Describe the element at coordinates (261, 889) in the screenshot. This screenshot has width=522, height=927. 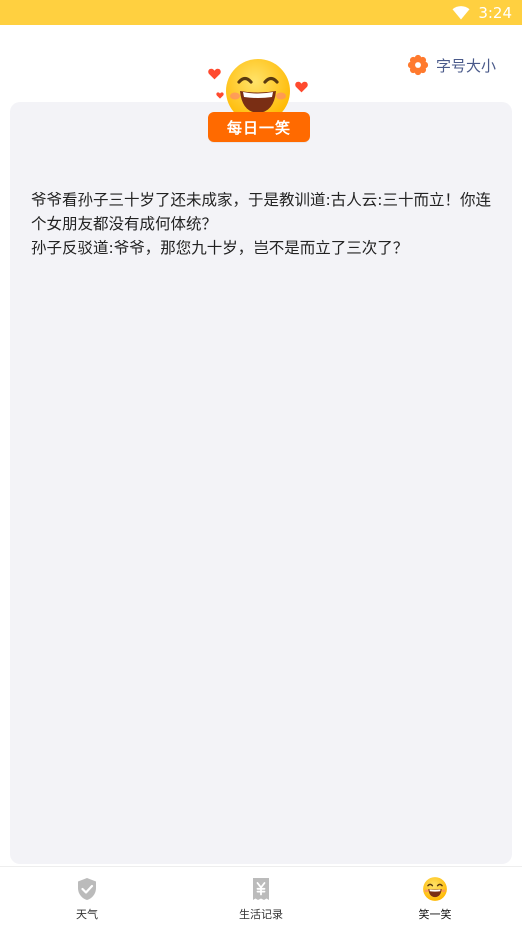
I see `yen-receipt-icon` at that location.